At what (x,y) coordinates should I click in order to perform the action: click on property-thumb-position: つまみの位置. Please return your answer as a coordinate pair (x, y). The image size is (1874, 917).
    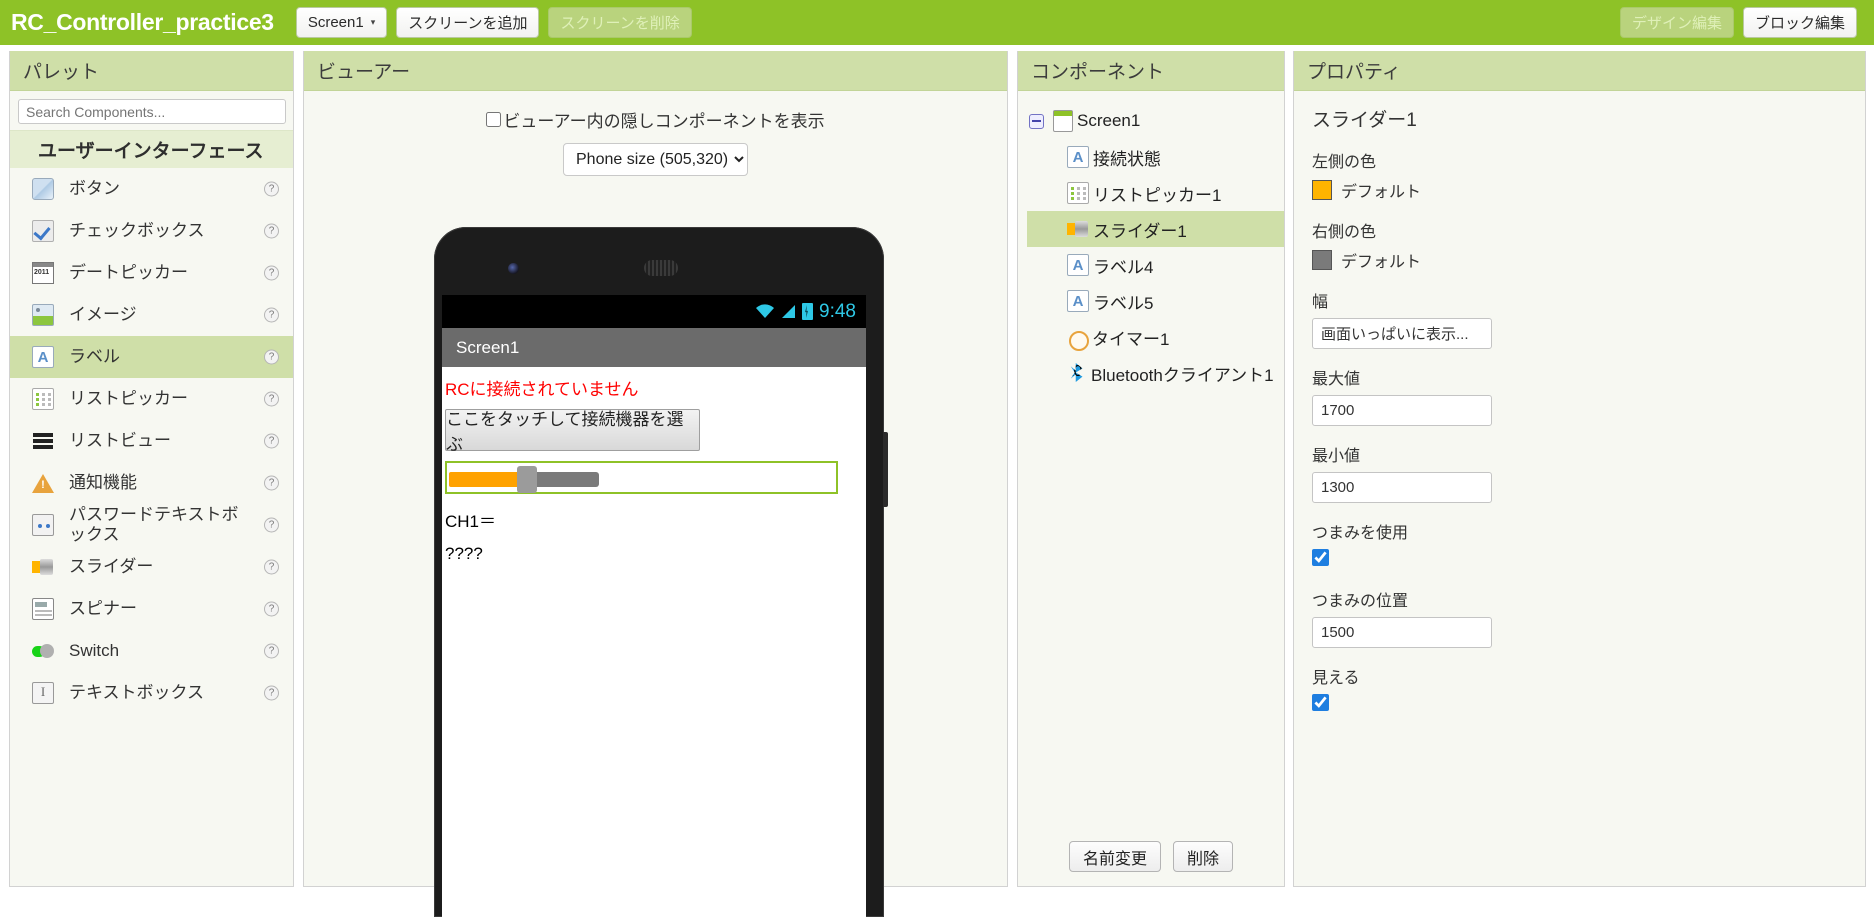
    Looking at the image, I should click on (1579, 609).